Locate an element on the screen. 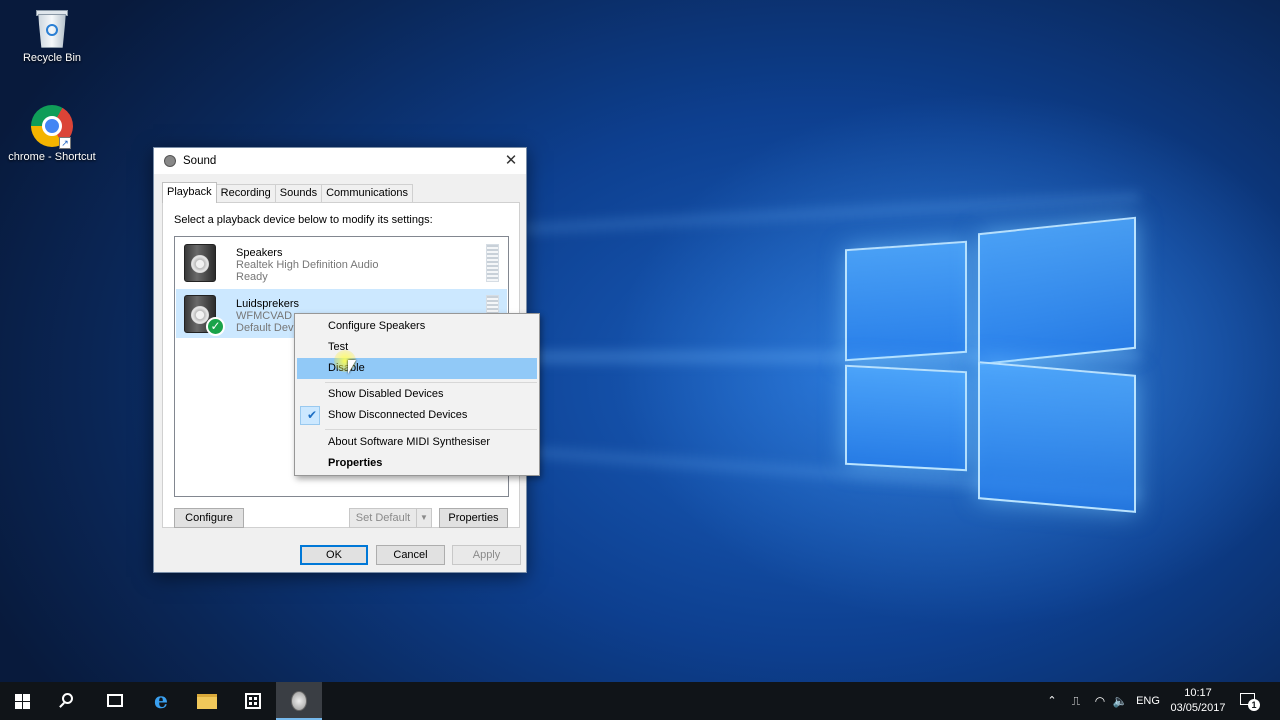  language-indicator: ENG is located at coordinates (1148, 701).